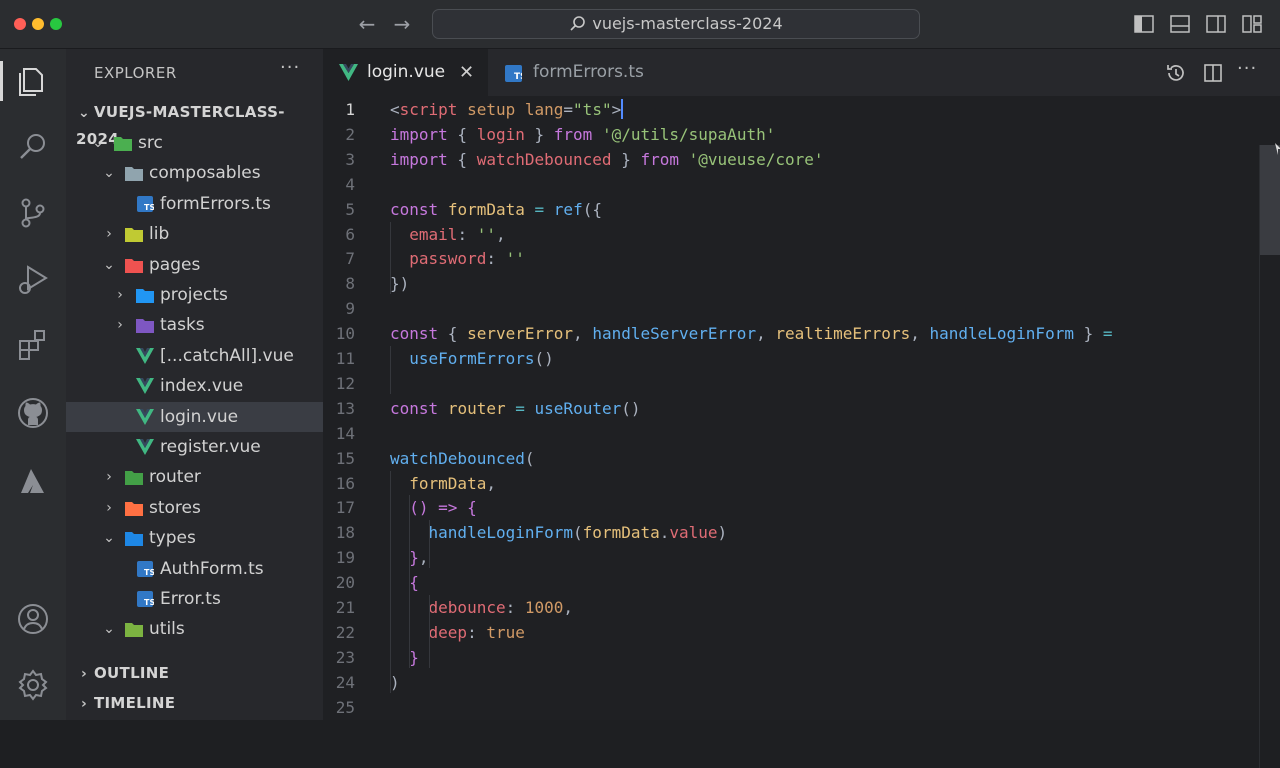 This screenshot has width=1280, height=768. What do you see at coordinates (1176, 73) in the screenshot?
I see `timeline-history-icon` at bounding box center [1176, 73].